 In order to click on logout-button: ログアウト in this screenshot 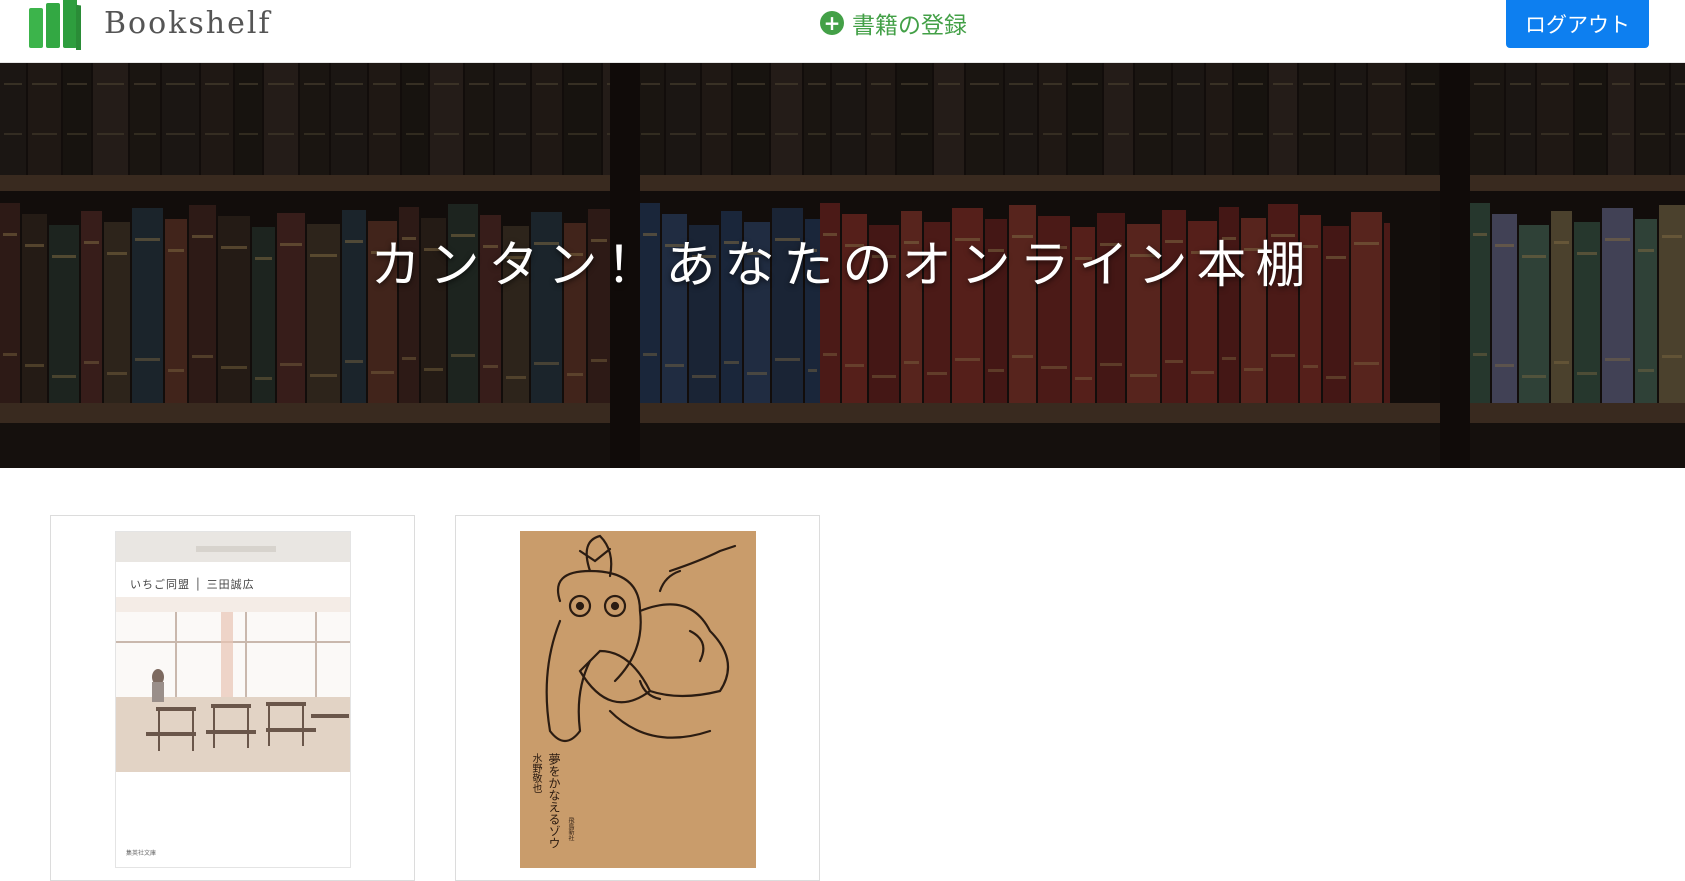, I will do `click(1577, 24)`.